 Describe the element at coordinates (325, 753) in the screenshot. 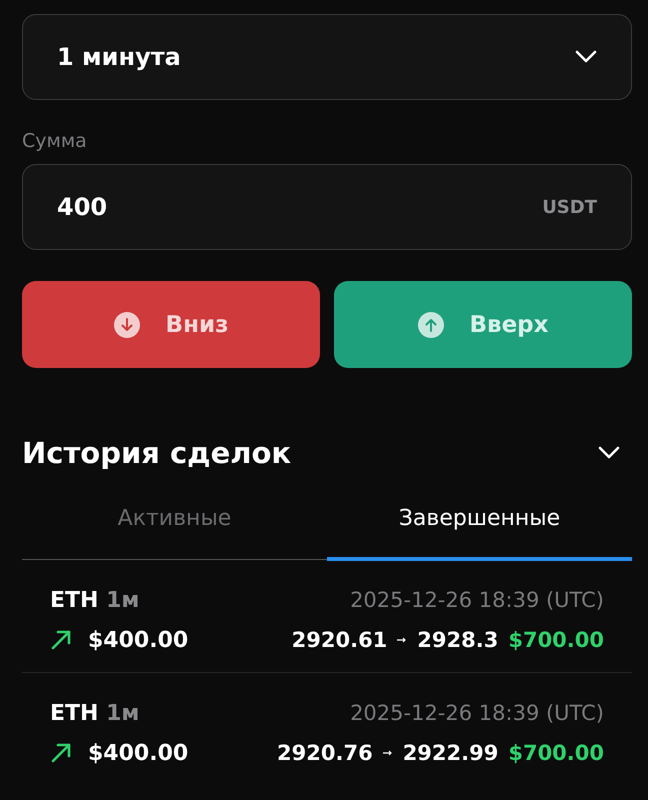

I see `open-price: 2920.76` at that location.